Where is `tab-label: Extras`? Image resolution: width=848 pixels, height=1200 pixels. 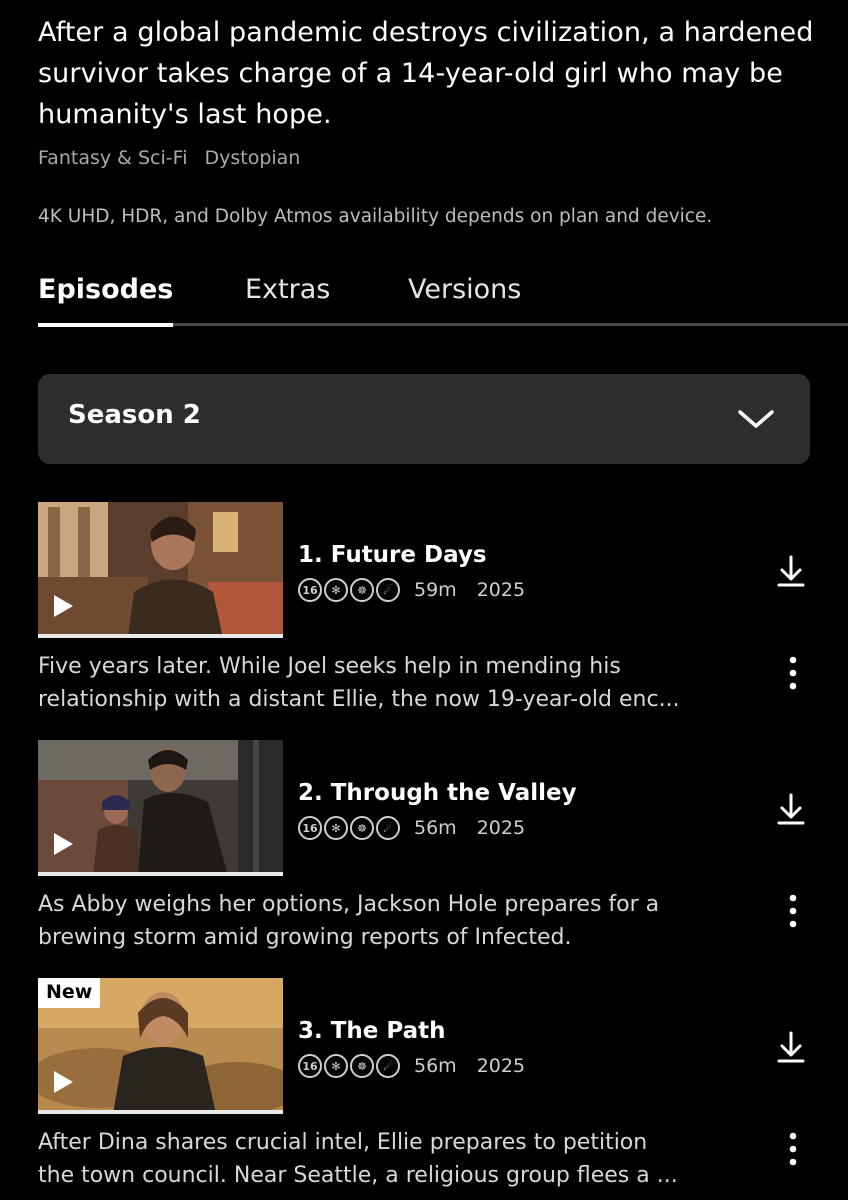
tab-label: Extras is located at coordinates (288, 289).